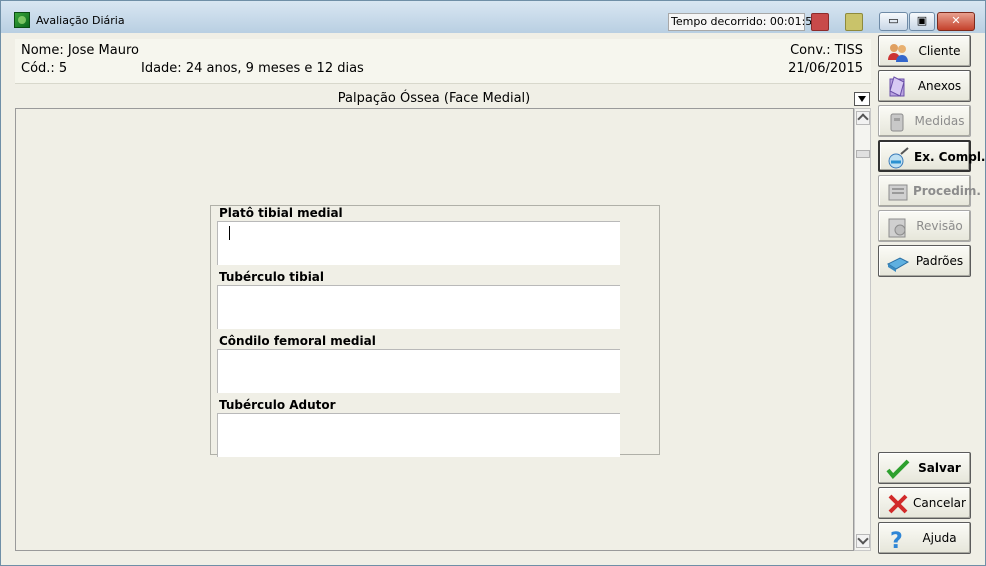  I want to click on anexos-button: Anexos, so click(924, 86).